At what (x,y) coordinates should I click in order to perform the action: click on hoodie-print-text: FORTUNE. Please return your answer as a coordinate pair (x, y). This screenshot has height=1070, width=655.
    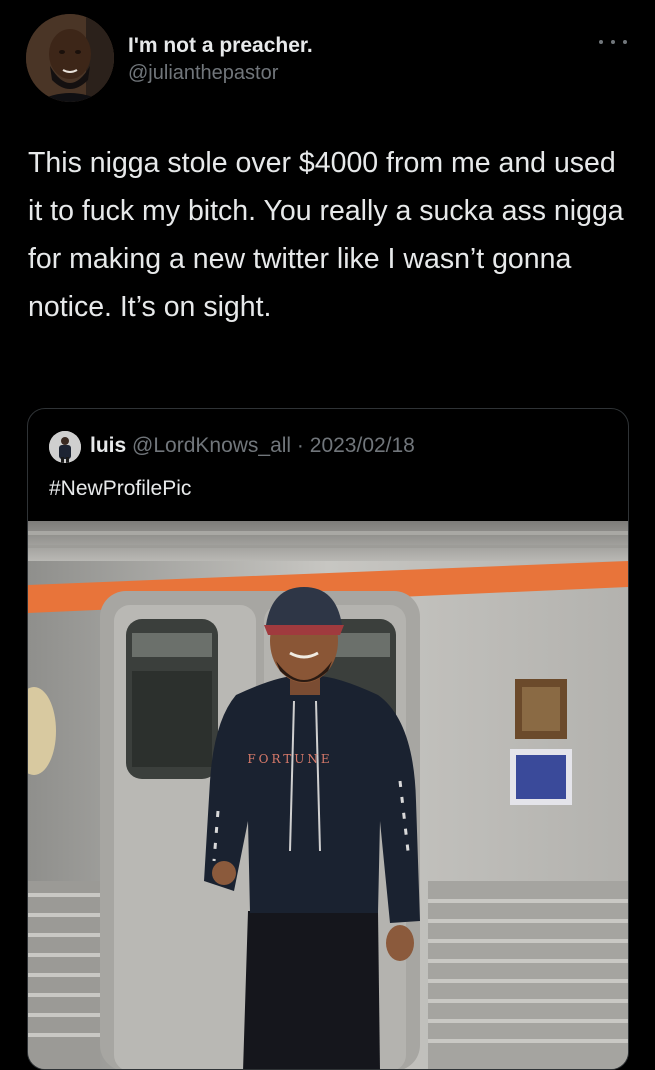
    Looking at the image, I should click on (289, 759).